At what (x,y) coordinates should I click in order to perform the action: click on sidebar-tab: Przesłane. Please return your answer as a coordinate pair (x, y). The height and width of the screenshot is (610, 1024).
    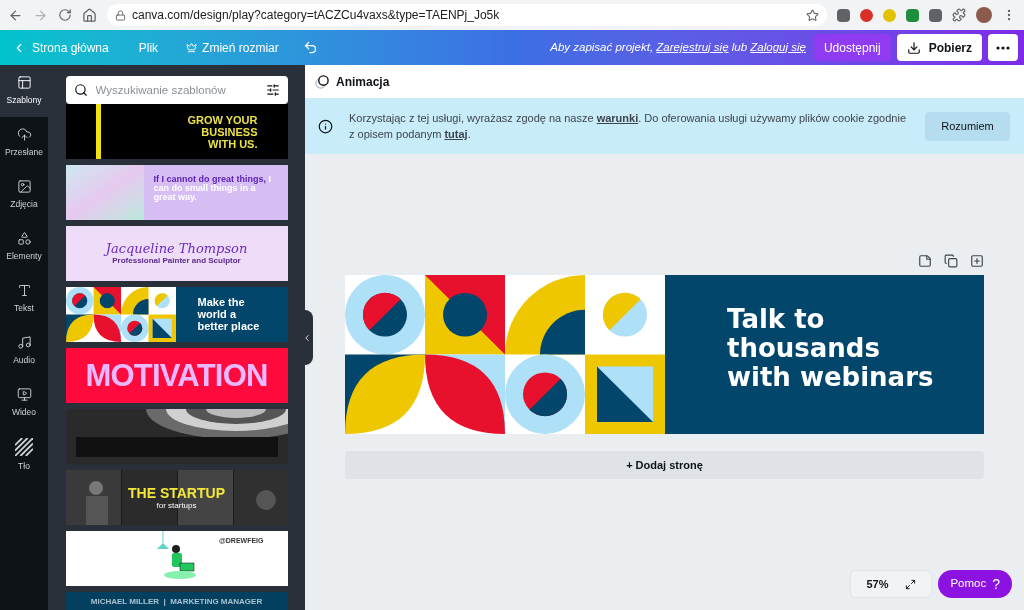
    Looking at the image, I should click on (24, 143).